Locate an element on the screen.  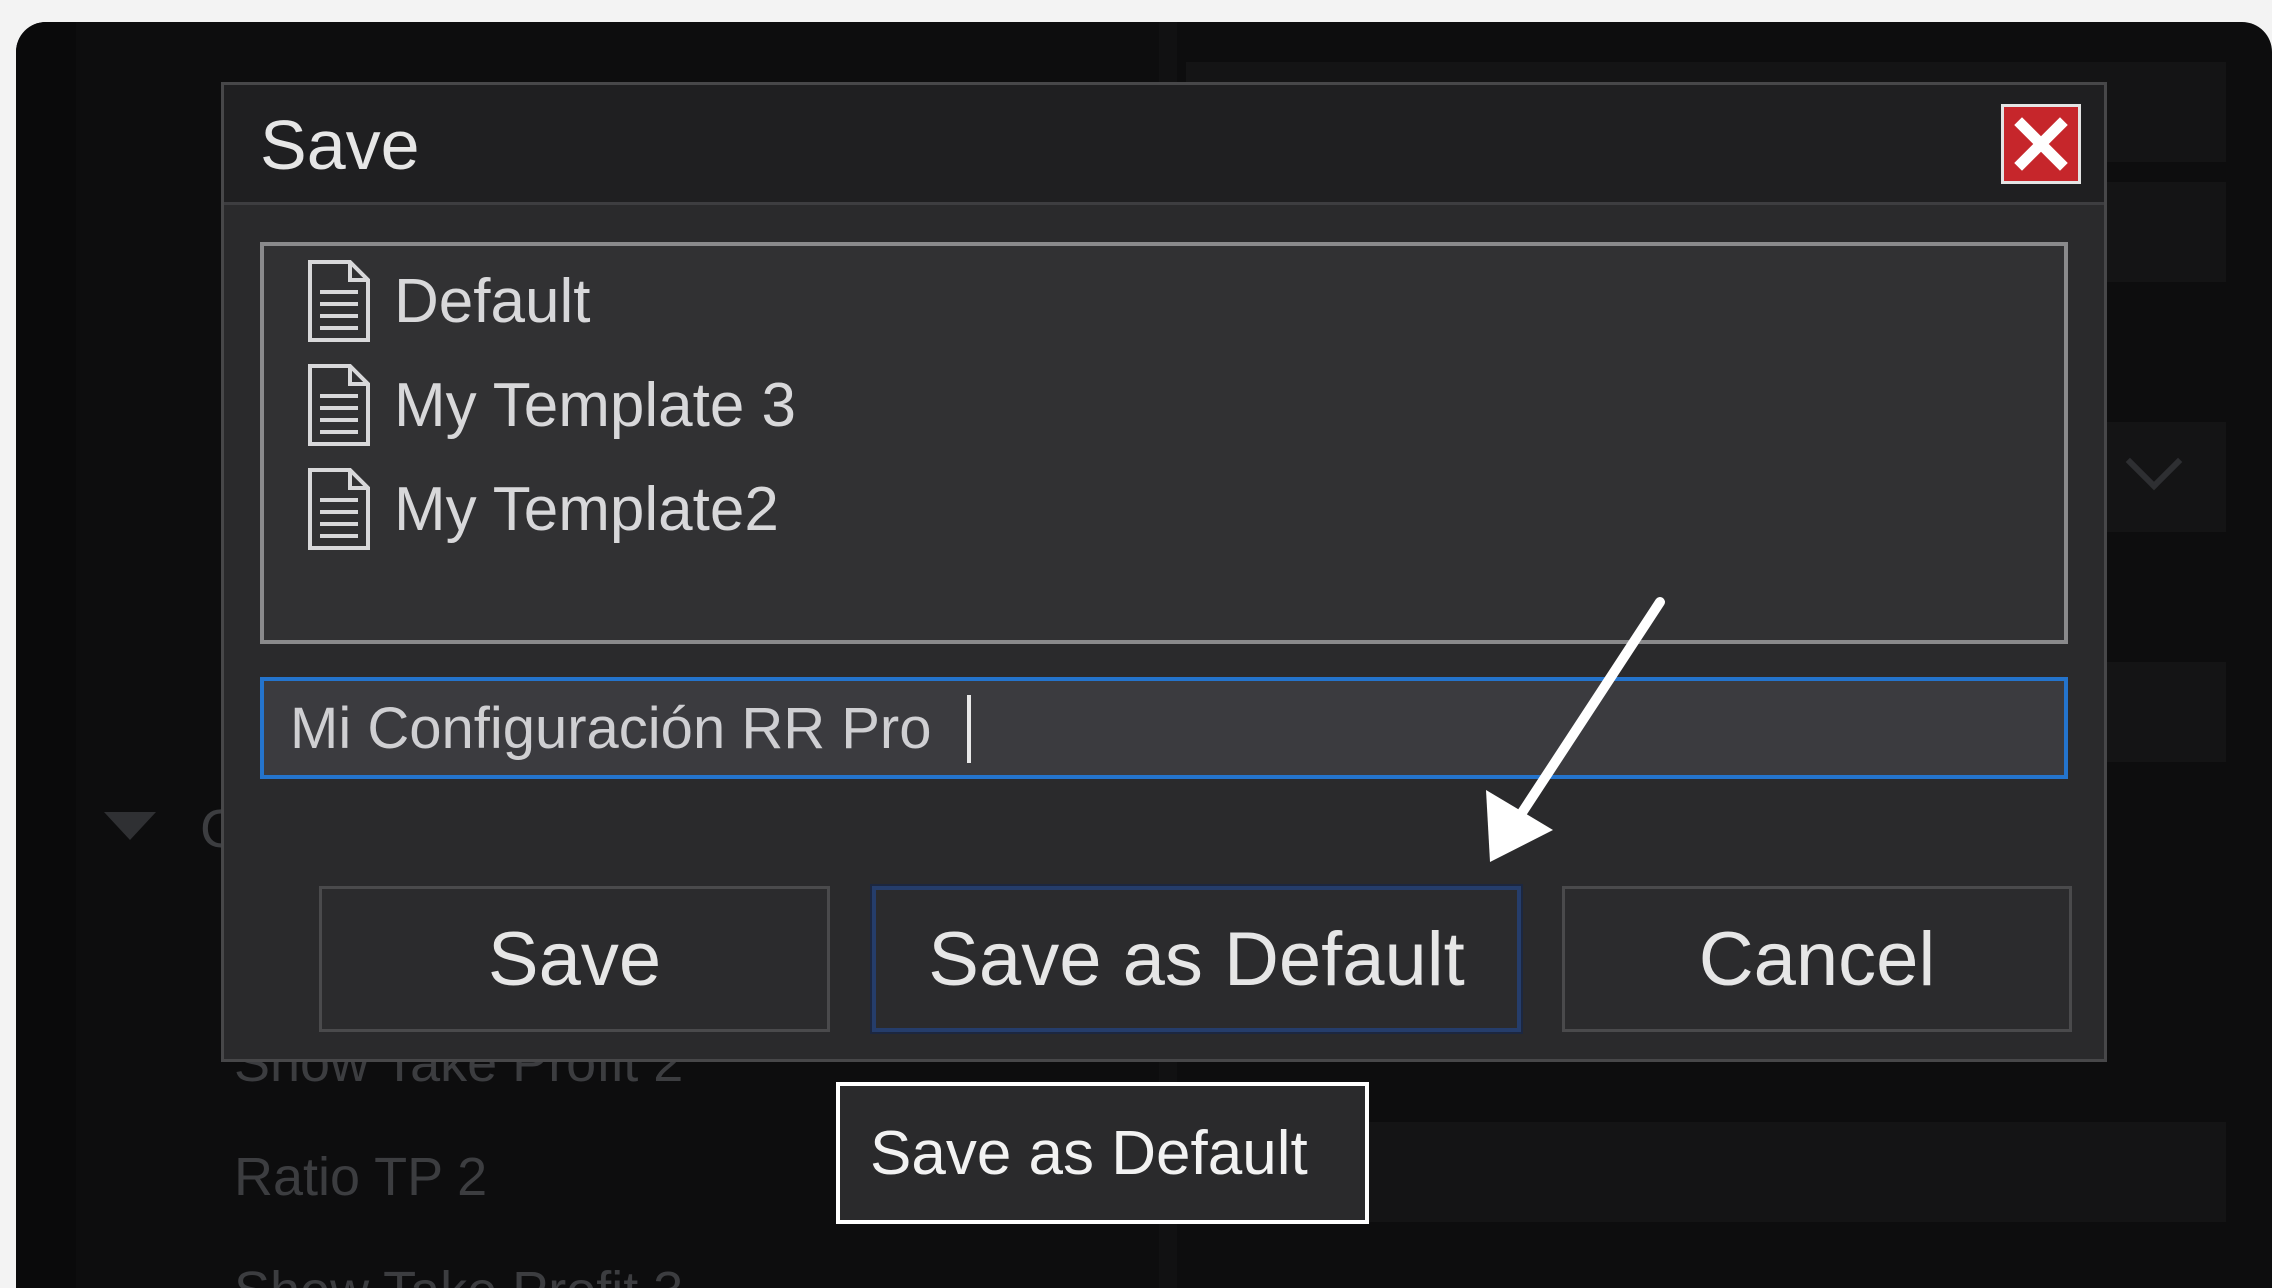
list-item: Default is located at coordinates (448, 301).